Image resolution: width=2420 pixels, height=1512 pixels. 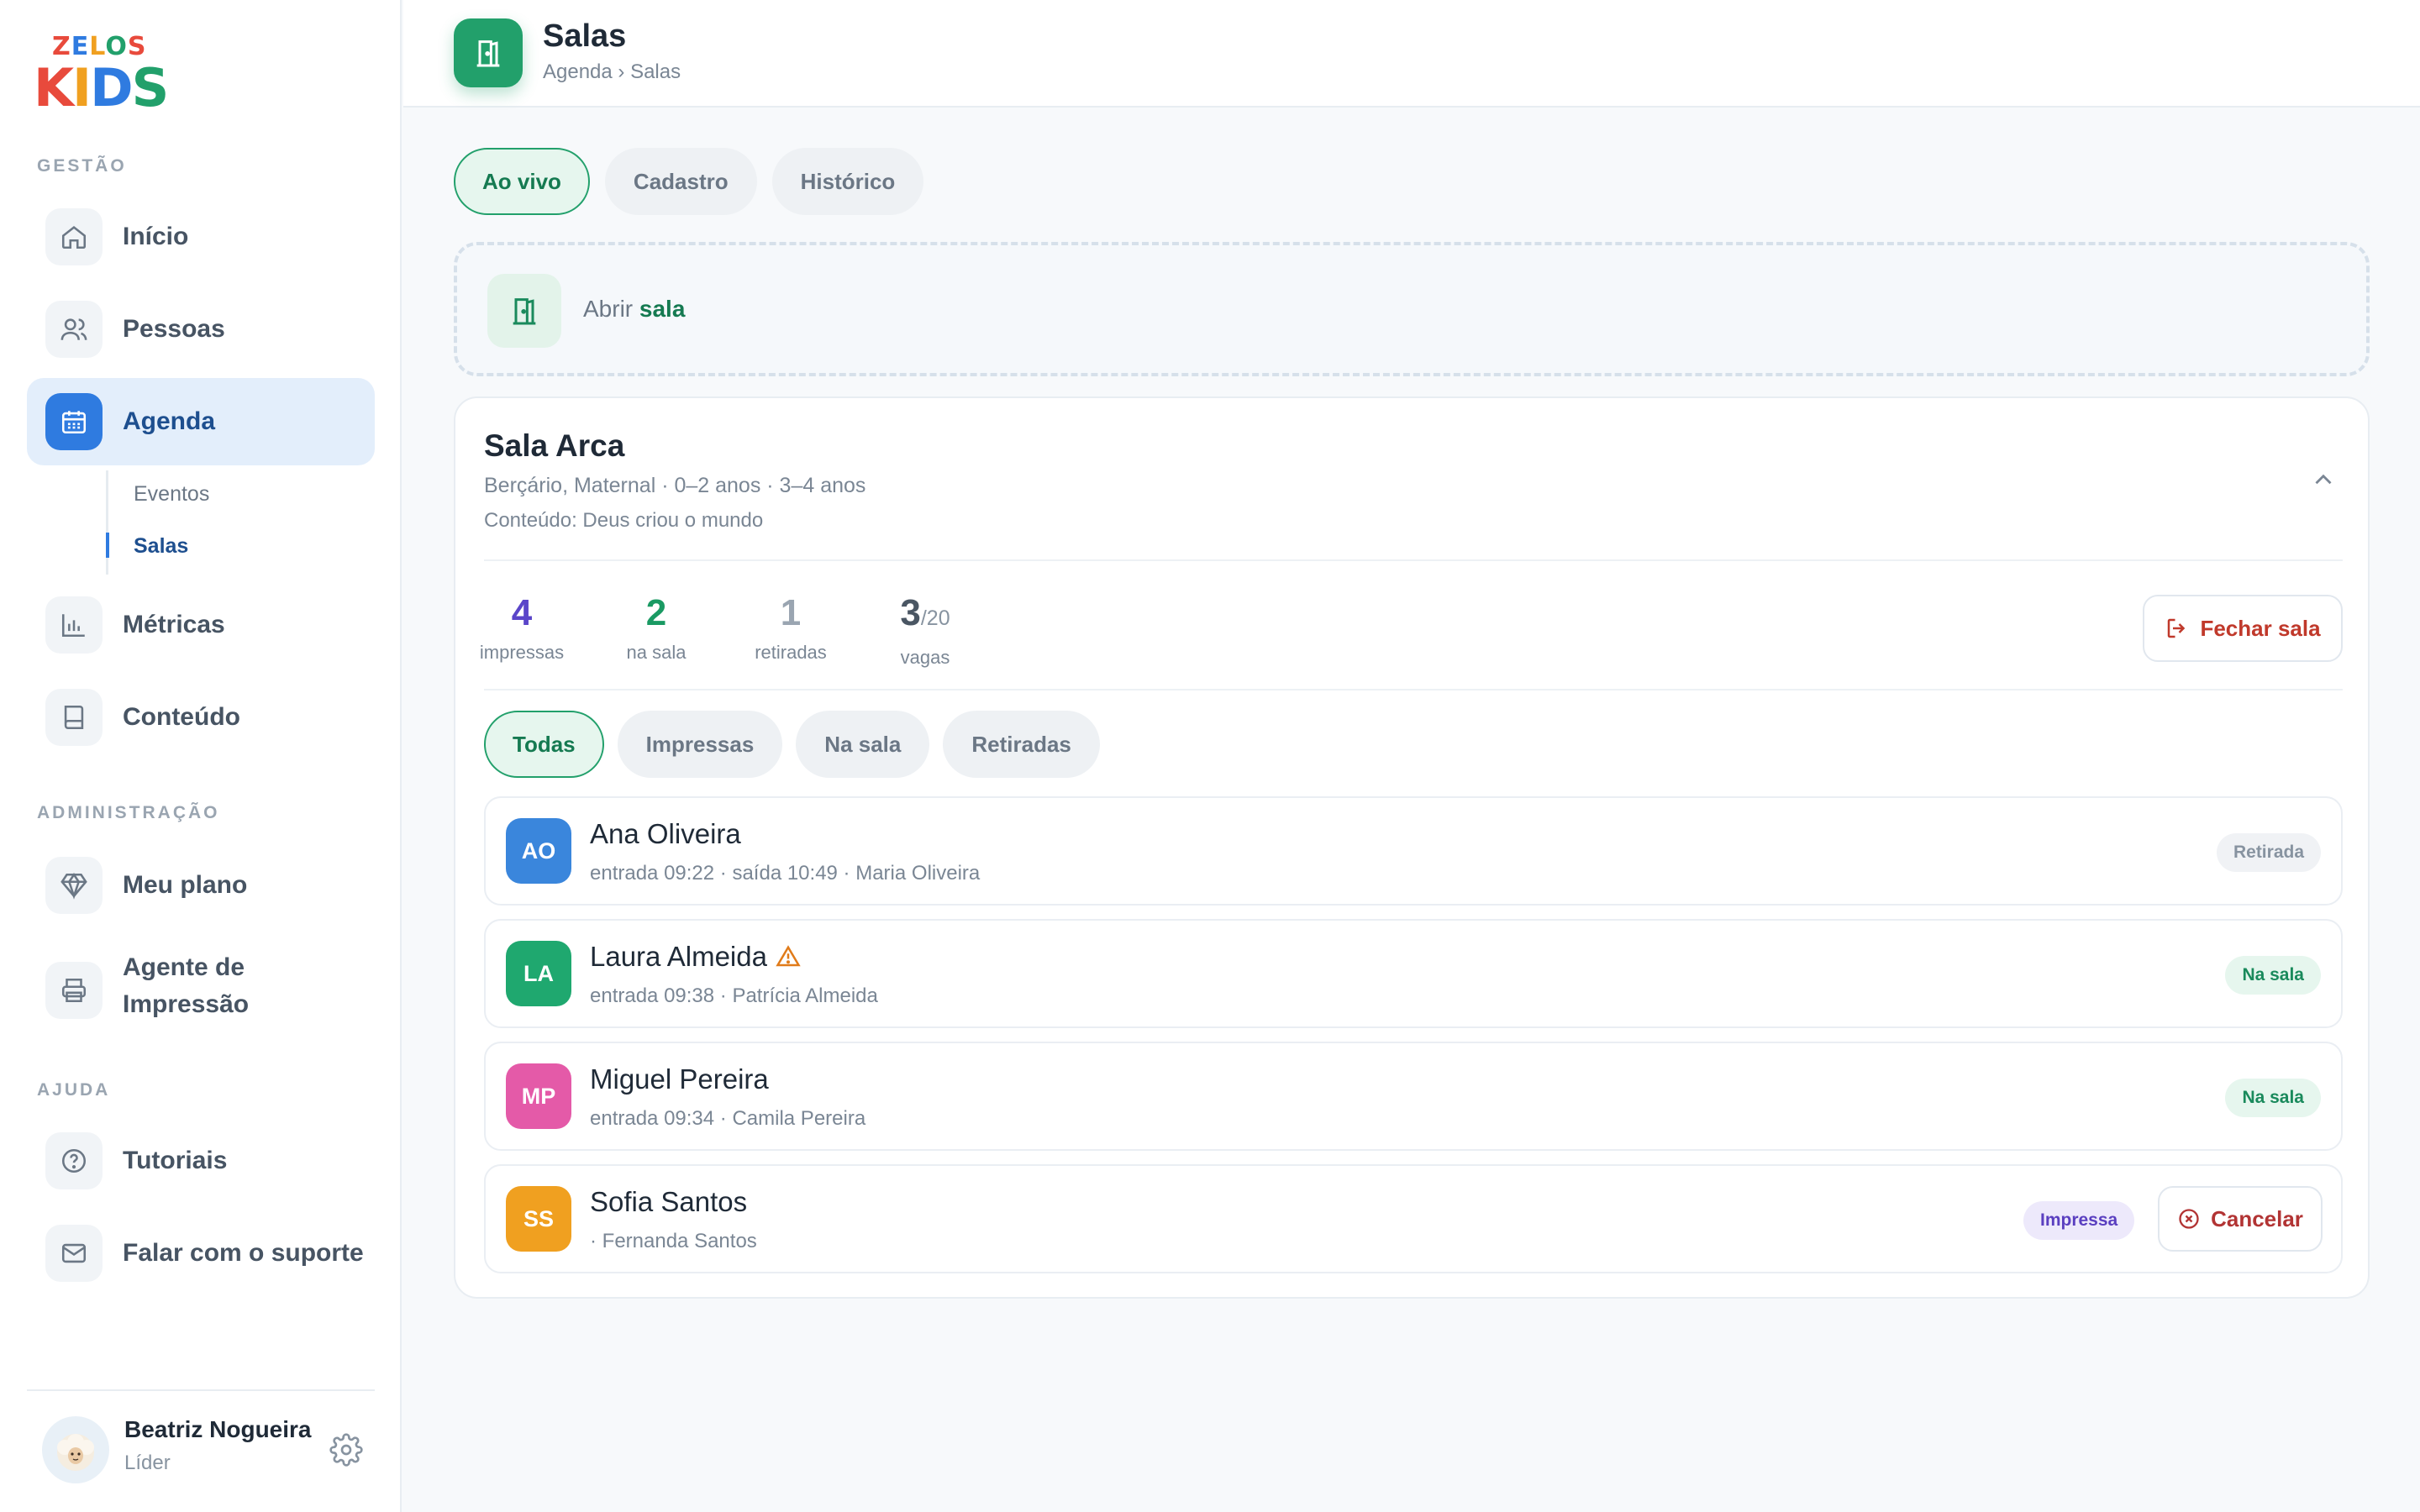 What do you see at coordinates (554, 445) in the screenshot?
I see `room-title: Sala Arca` at bounding box center [554, 445].